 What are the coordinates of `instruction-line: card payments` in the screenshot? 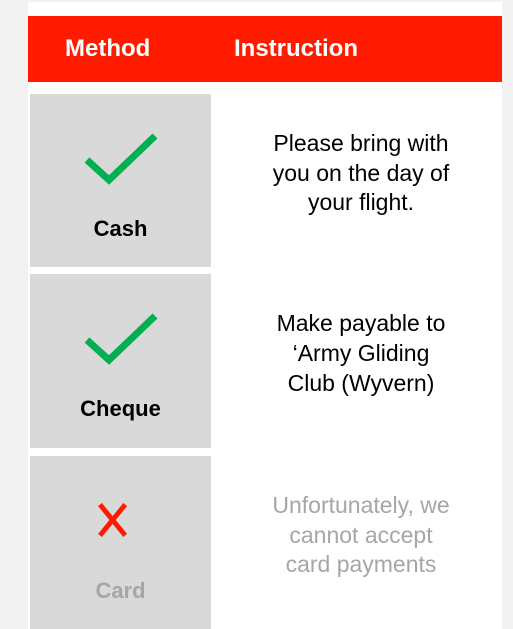 It's located at (361, 564).